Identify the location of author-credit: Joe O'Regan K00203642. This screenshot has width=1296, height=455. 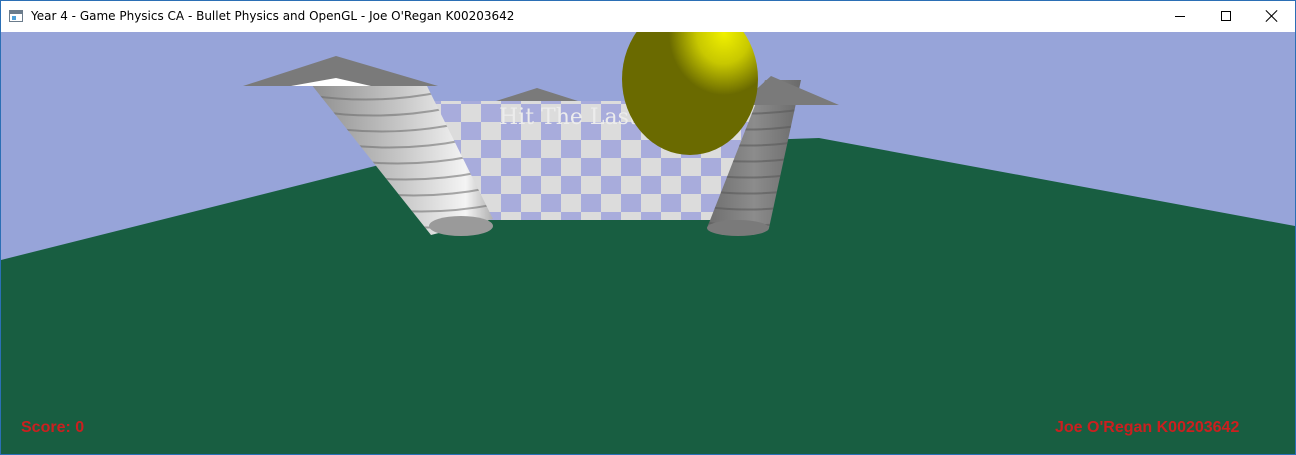
(1147, 427).